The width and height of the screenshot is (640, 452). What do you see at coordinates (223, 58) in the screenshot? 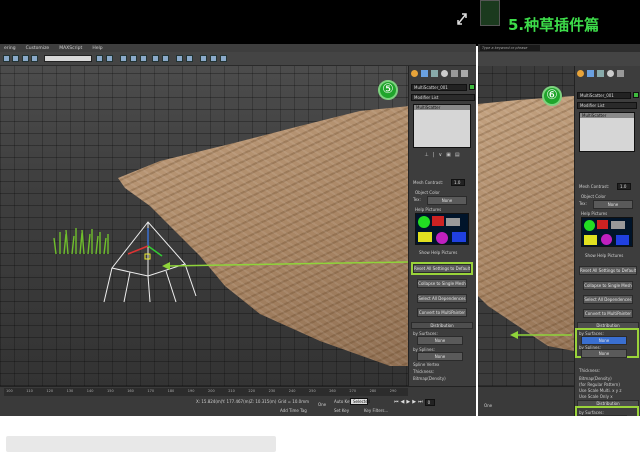
I see `render-icon` at bounding box center [223, 58].